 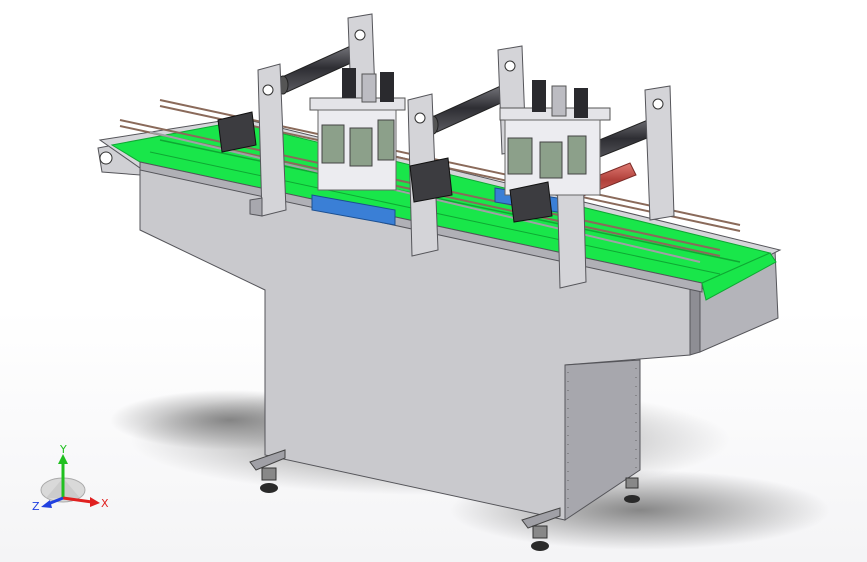 I want to click on motor-left, so click(x=237, y=132).